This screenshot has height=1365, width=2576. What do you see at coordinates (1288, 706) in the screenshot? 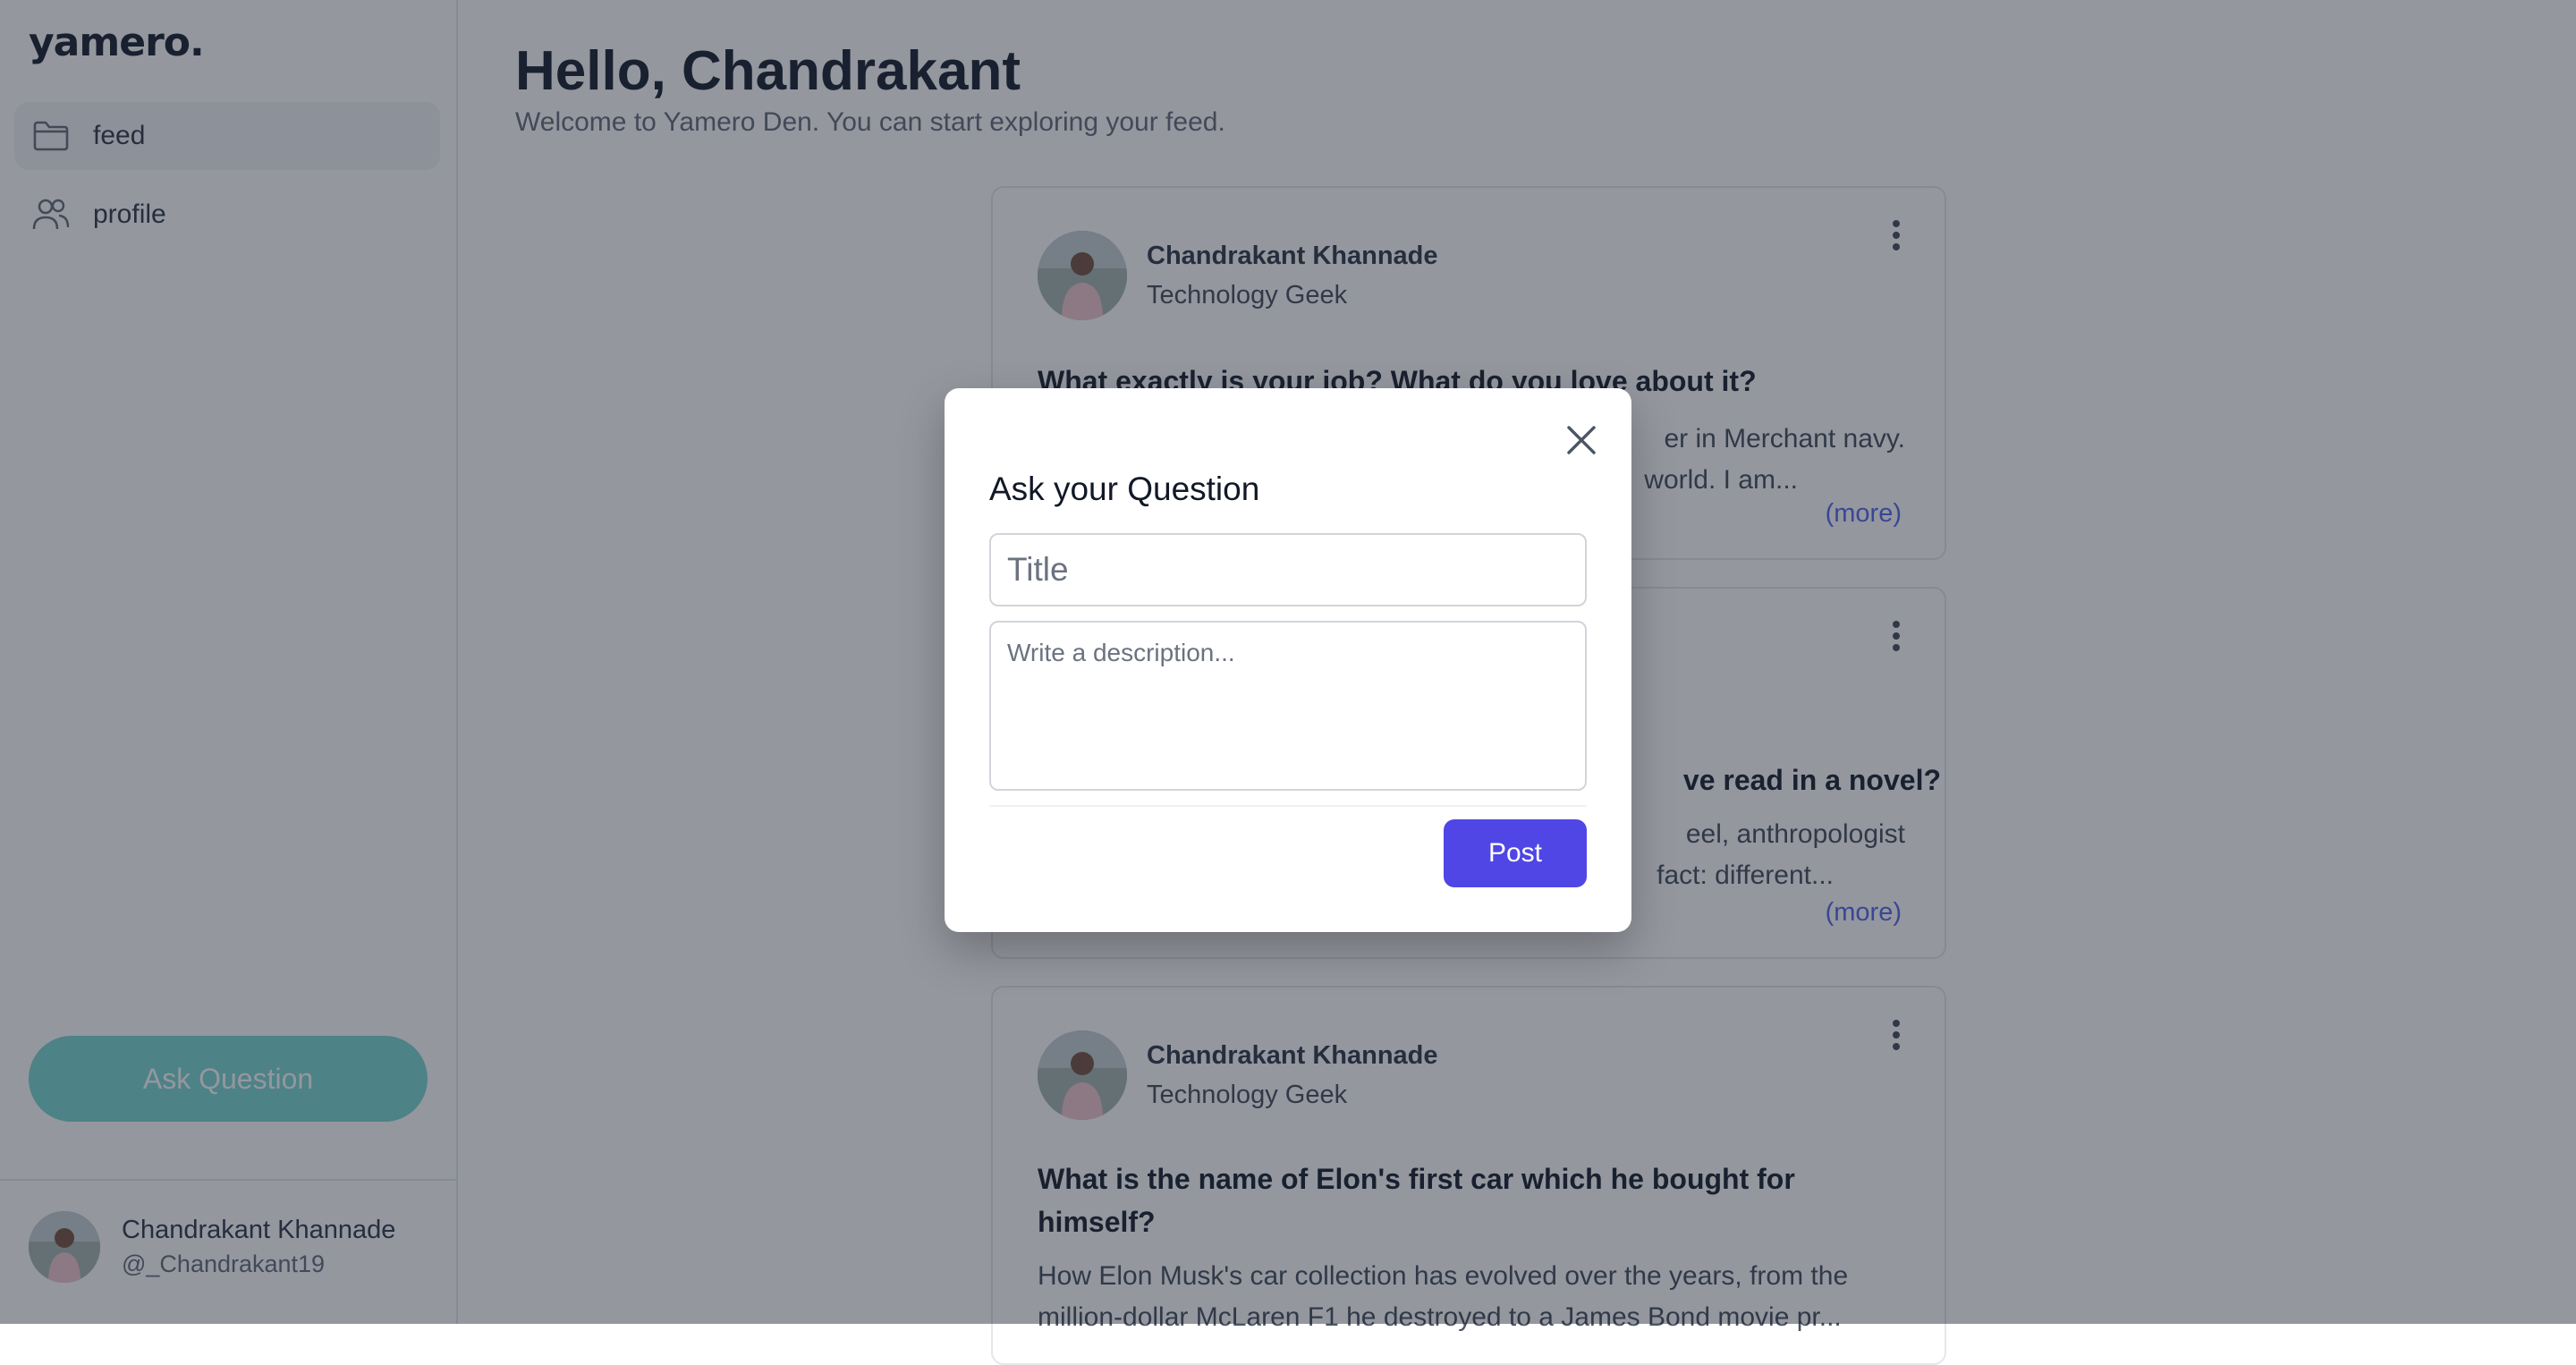
I see `description-textarea` at bounding box center [1288, 706].